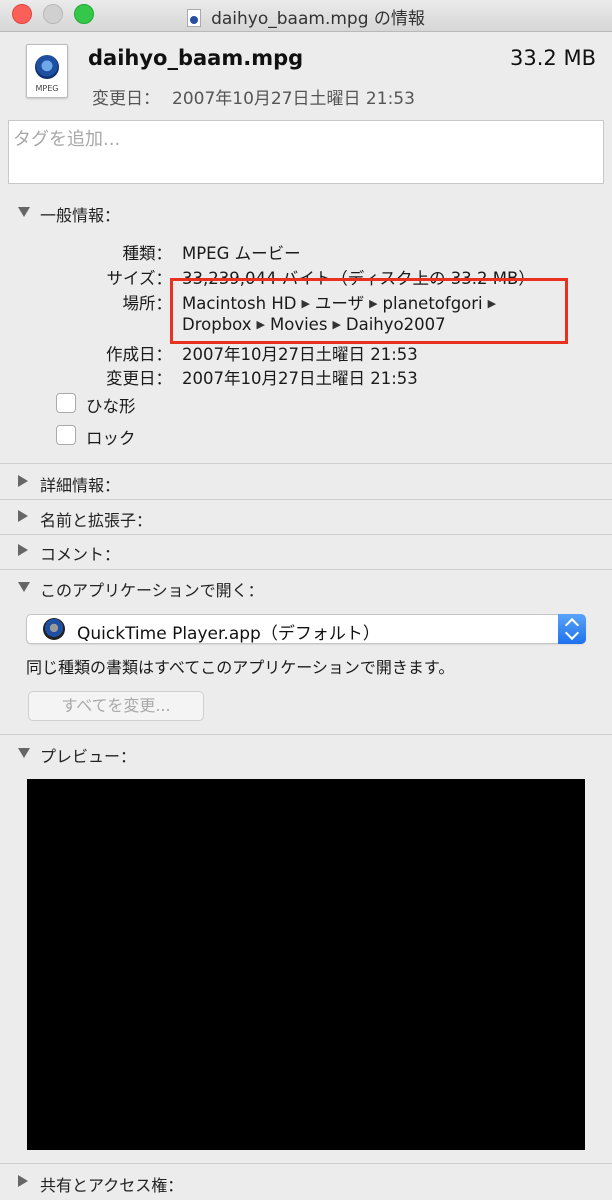 This screenshot has width=612, height=1200. I want to click on section-more-info-header: 詳細情報：, so click(306, 484).